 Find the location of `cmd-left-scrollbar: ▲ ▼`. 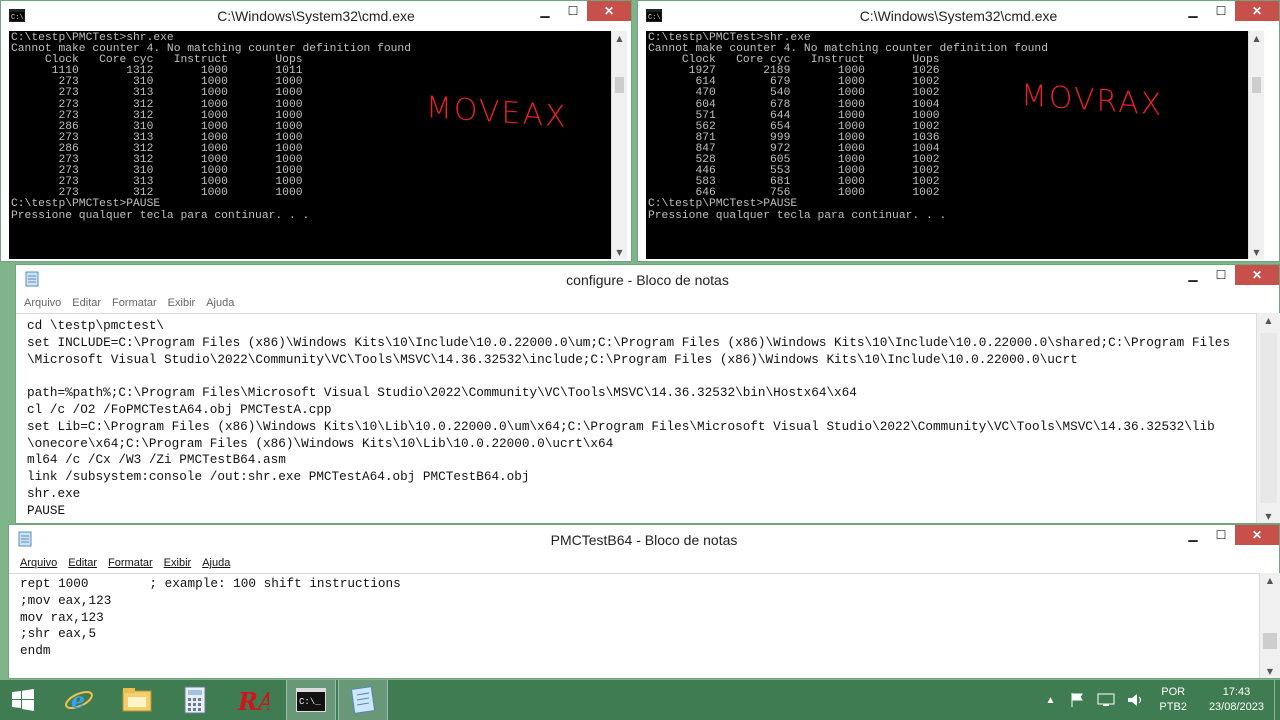

cmd-left-scrollbar: ▲ ▼ is located at coordinates (619, 145).